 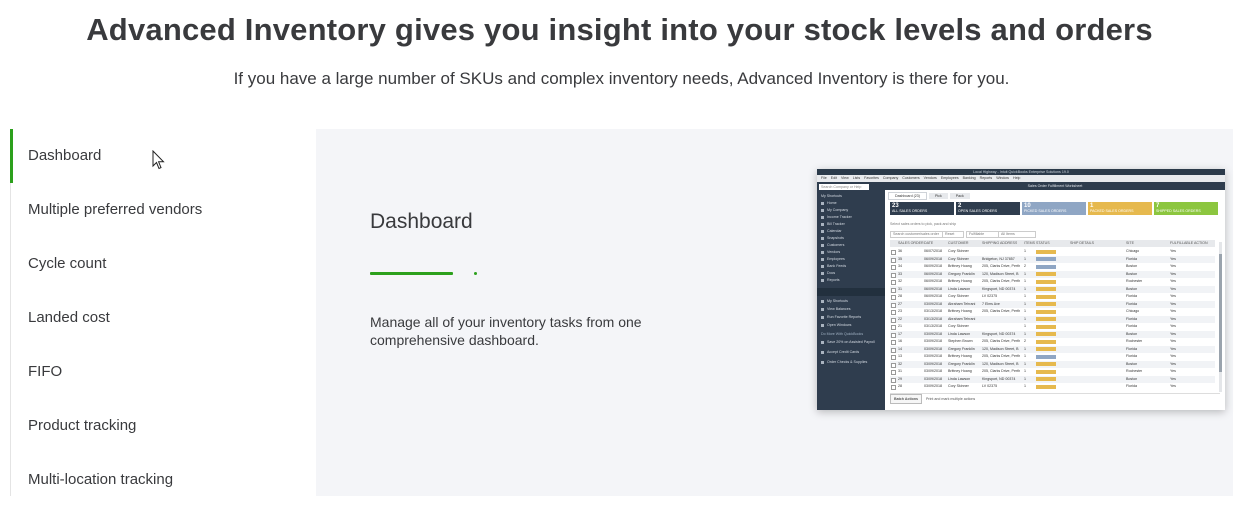 What do you see at coordinates (851, 292) in the screenshot?
I see `sidebar-separator` at bounding box center [851, 292].